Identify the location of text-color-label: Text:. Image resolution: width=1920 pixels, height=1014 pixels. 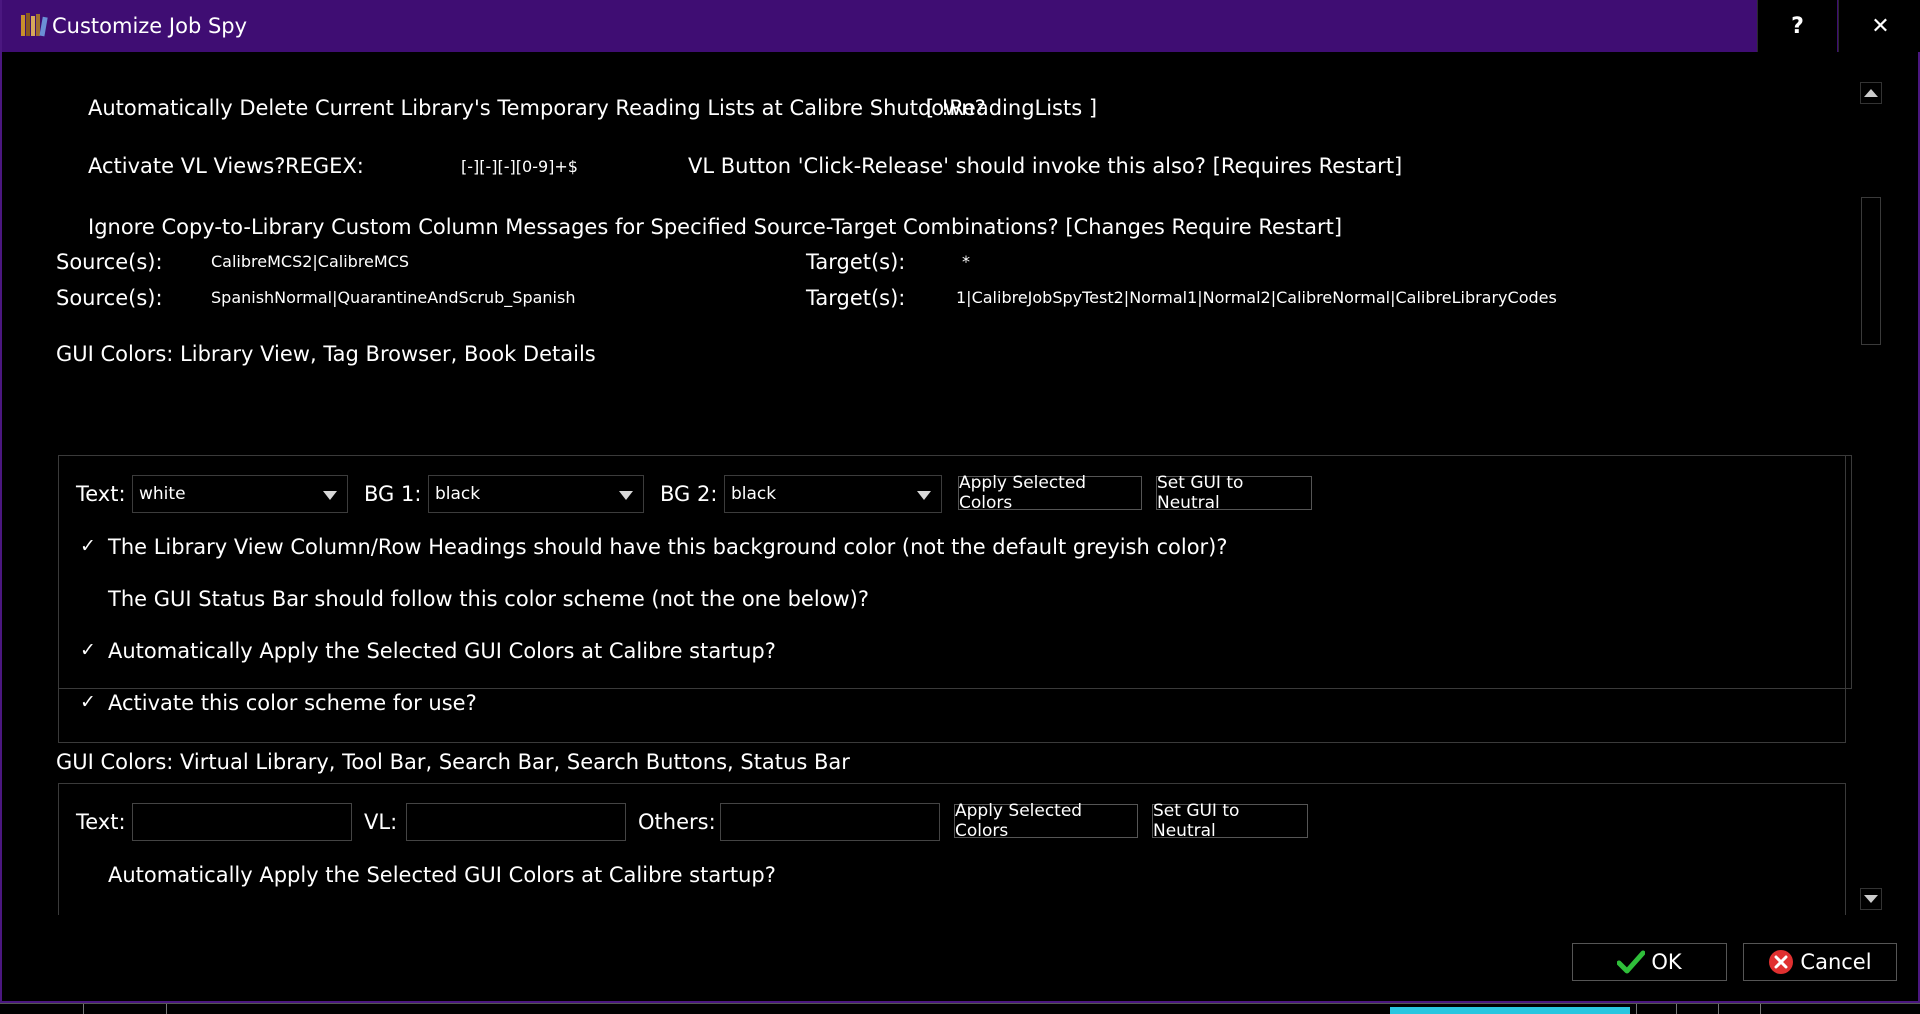
(101, 494).